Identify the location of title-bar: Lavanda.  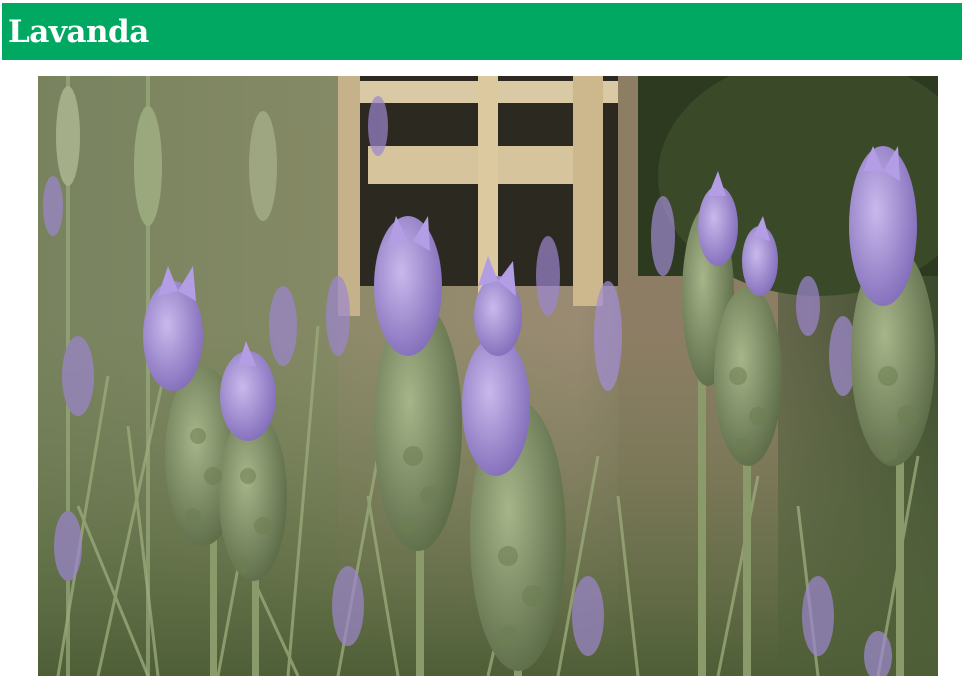
(482, 31).